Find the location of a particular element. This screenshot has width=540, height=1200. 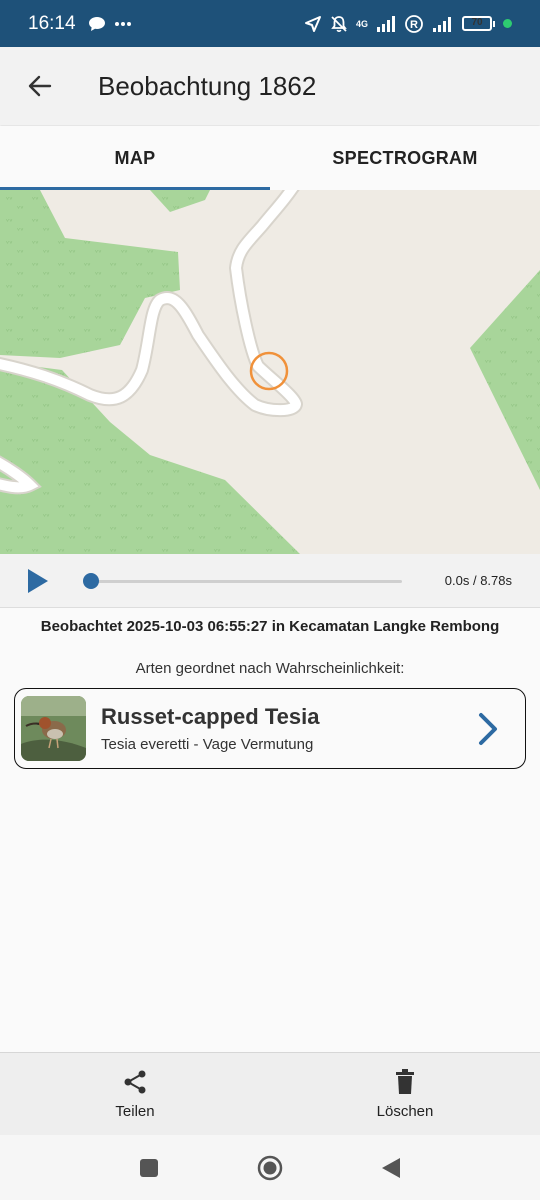

app-bar: Beobachtung 1862 is located at coordinates (270, 86).